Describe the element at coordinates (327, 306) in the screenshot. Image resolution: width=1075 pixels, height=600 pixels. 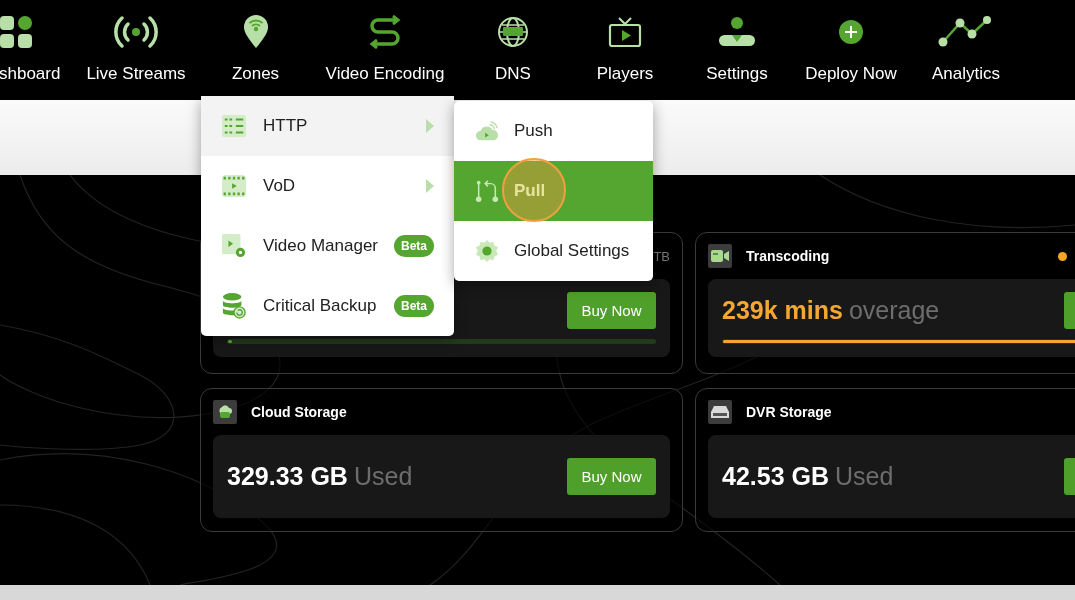
I see `menu-item: Critical Backup Beta` at that location.